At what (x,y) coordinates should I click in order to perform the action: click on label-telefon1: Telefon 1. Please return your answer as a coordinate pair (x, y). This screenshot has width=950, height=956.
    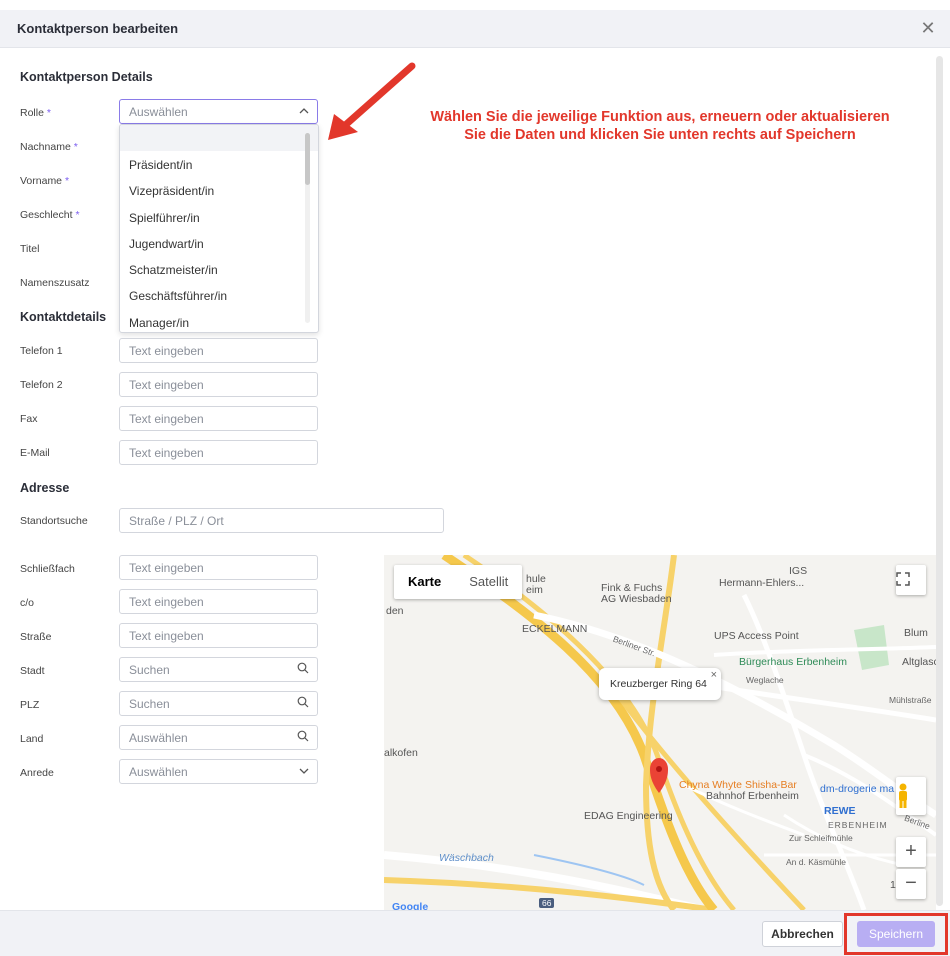
    Looking at the image, I should click on (41, 351).